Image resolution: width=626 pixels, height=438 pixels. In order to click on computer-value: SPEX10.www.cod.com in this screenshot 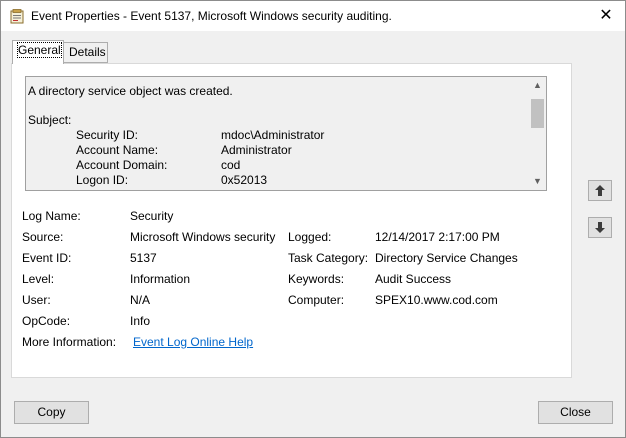, I will do `click(436, 300)`.